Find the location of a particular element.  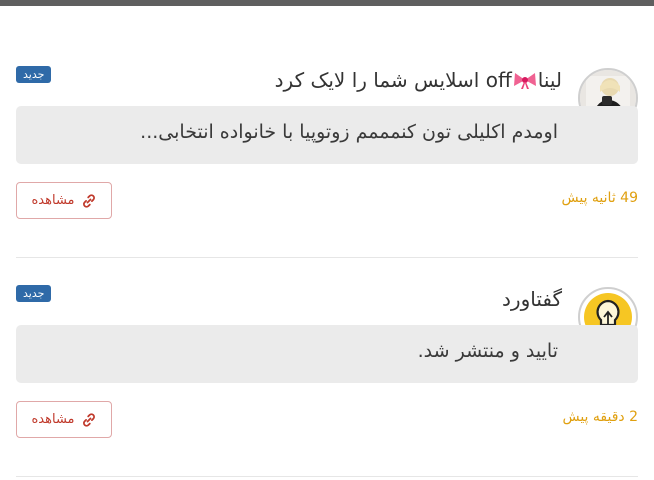

notification-action-text: off اسلایس شما را لایک کرد is located at coordinates (393, 80).